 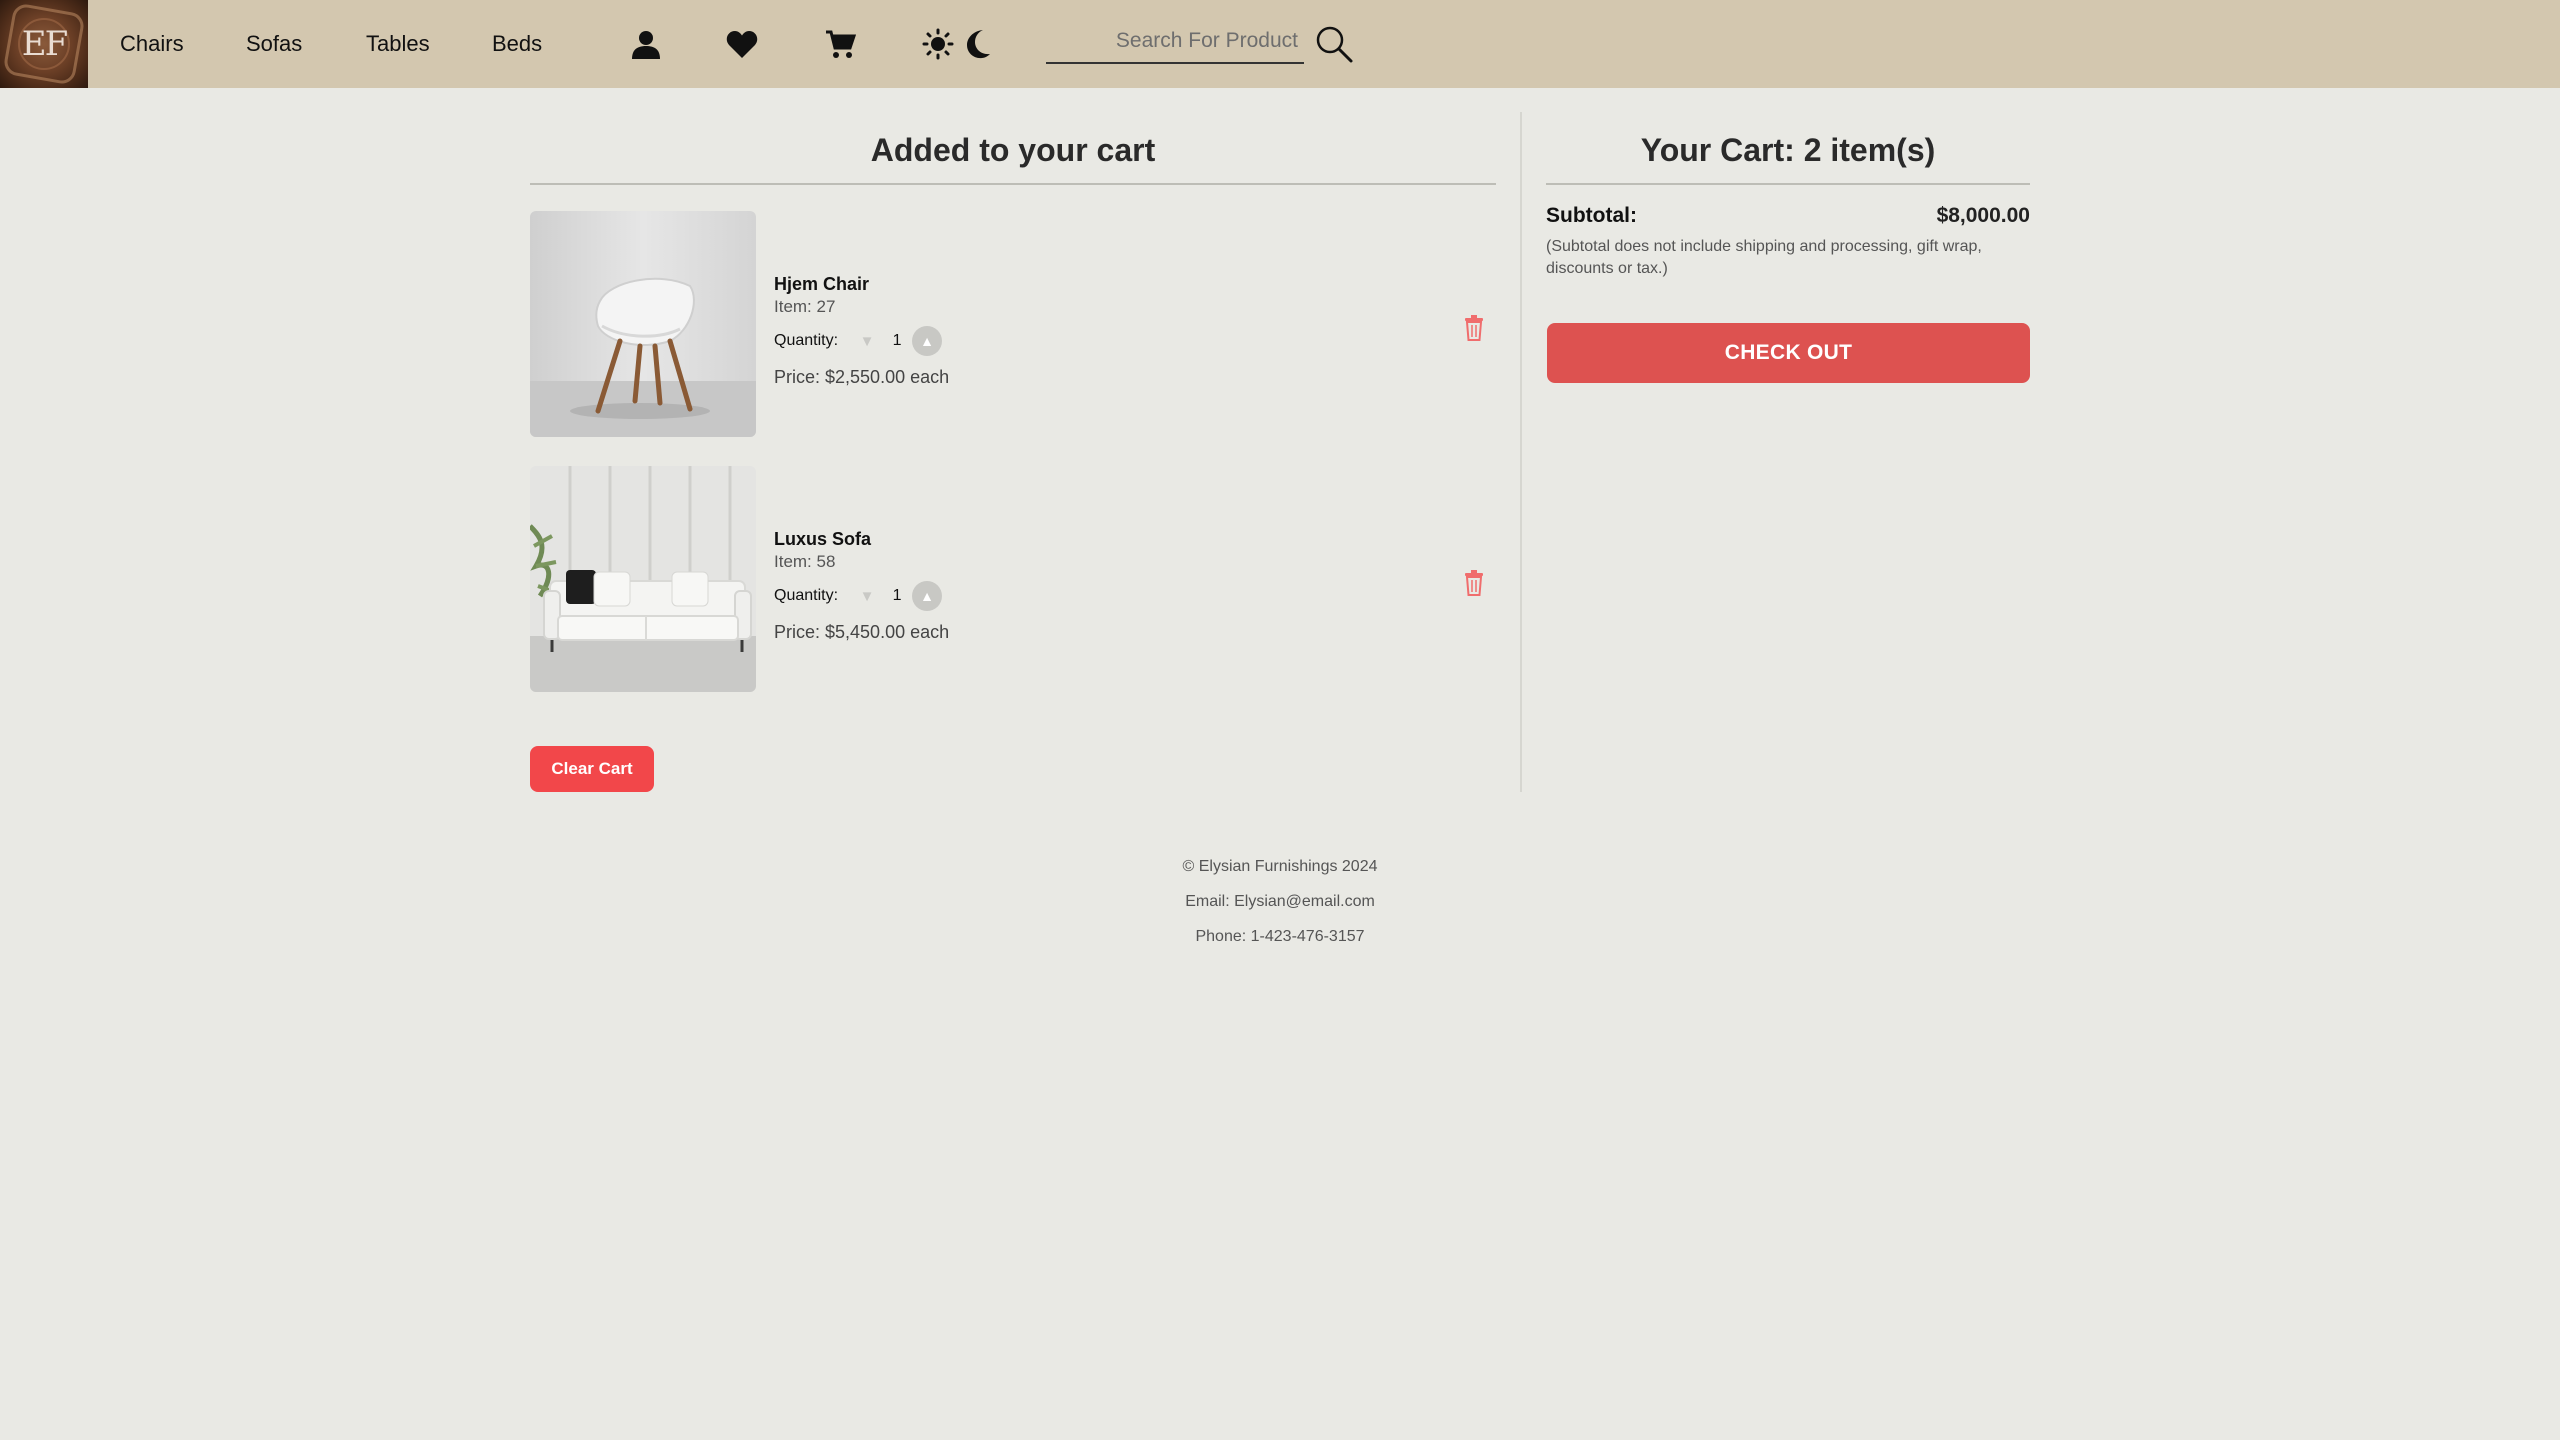 I want to click on item-name: Luxus Sofa, so click(x=861, y=539).